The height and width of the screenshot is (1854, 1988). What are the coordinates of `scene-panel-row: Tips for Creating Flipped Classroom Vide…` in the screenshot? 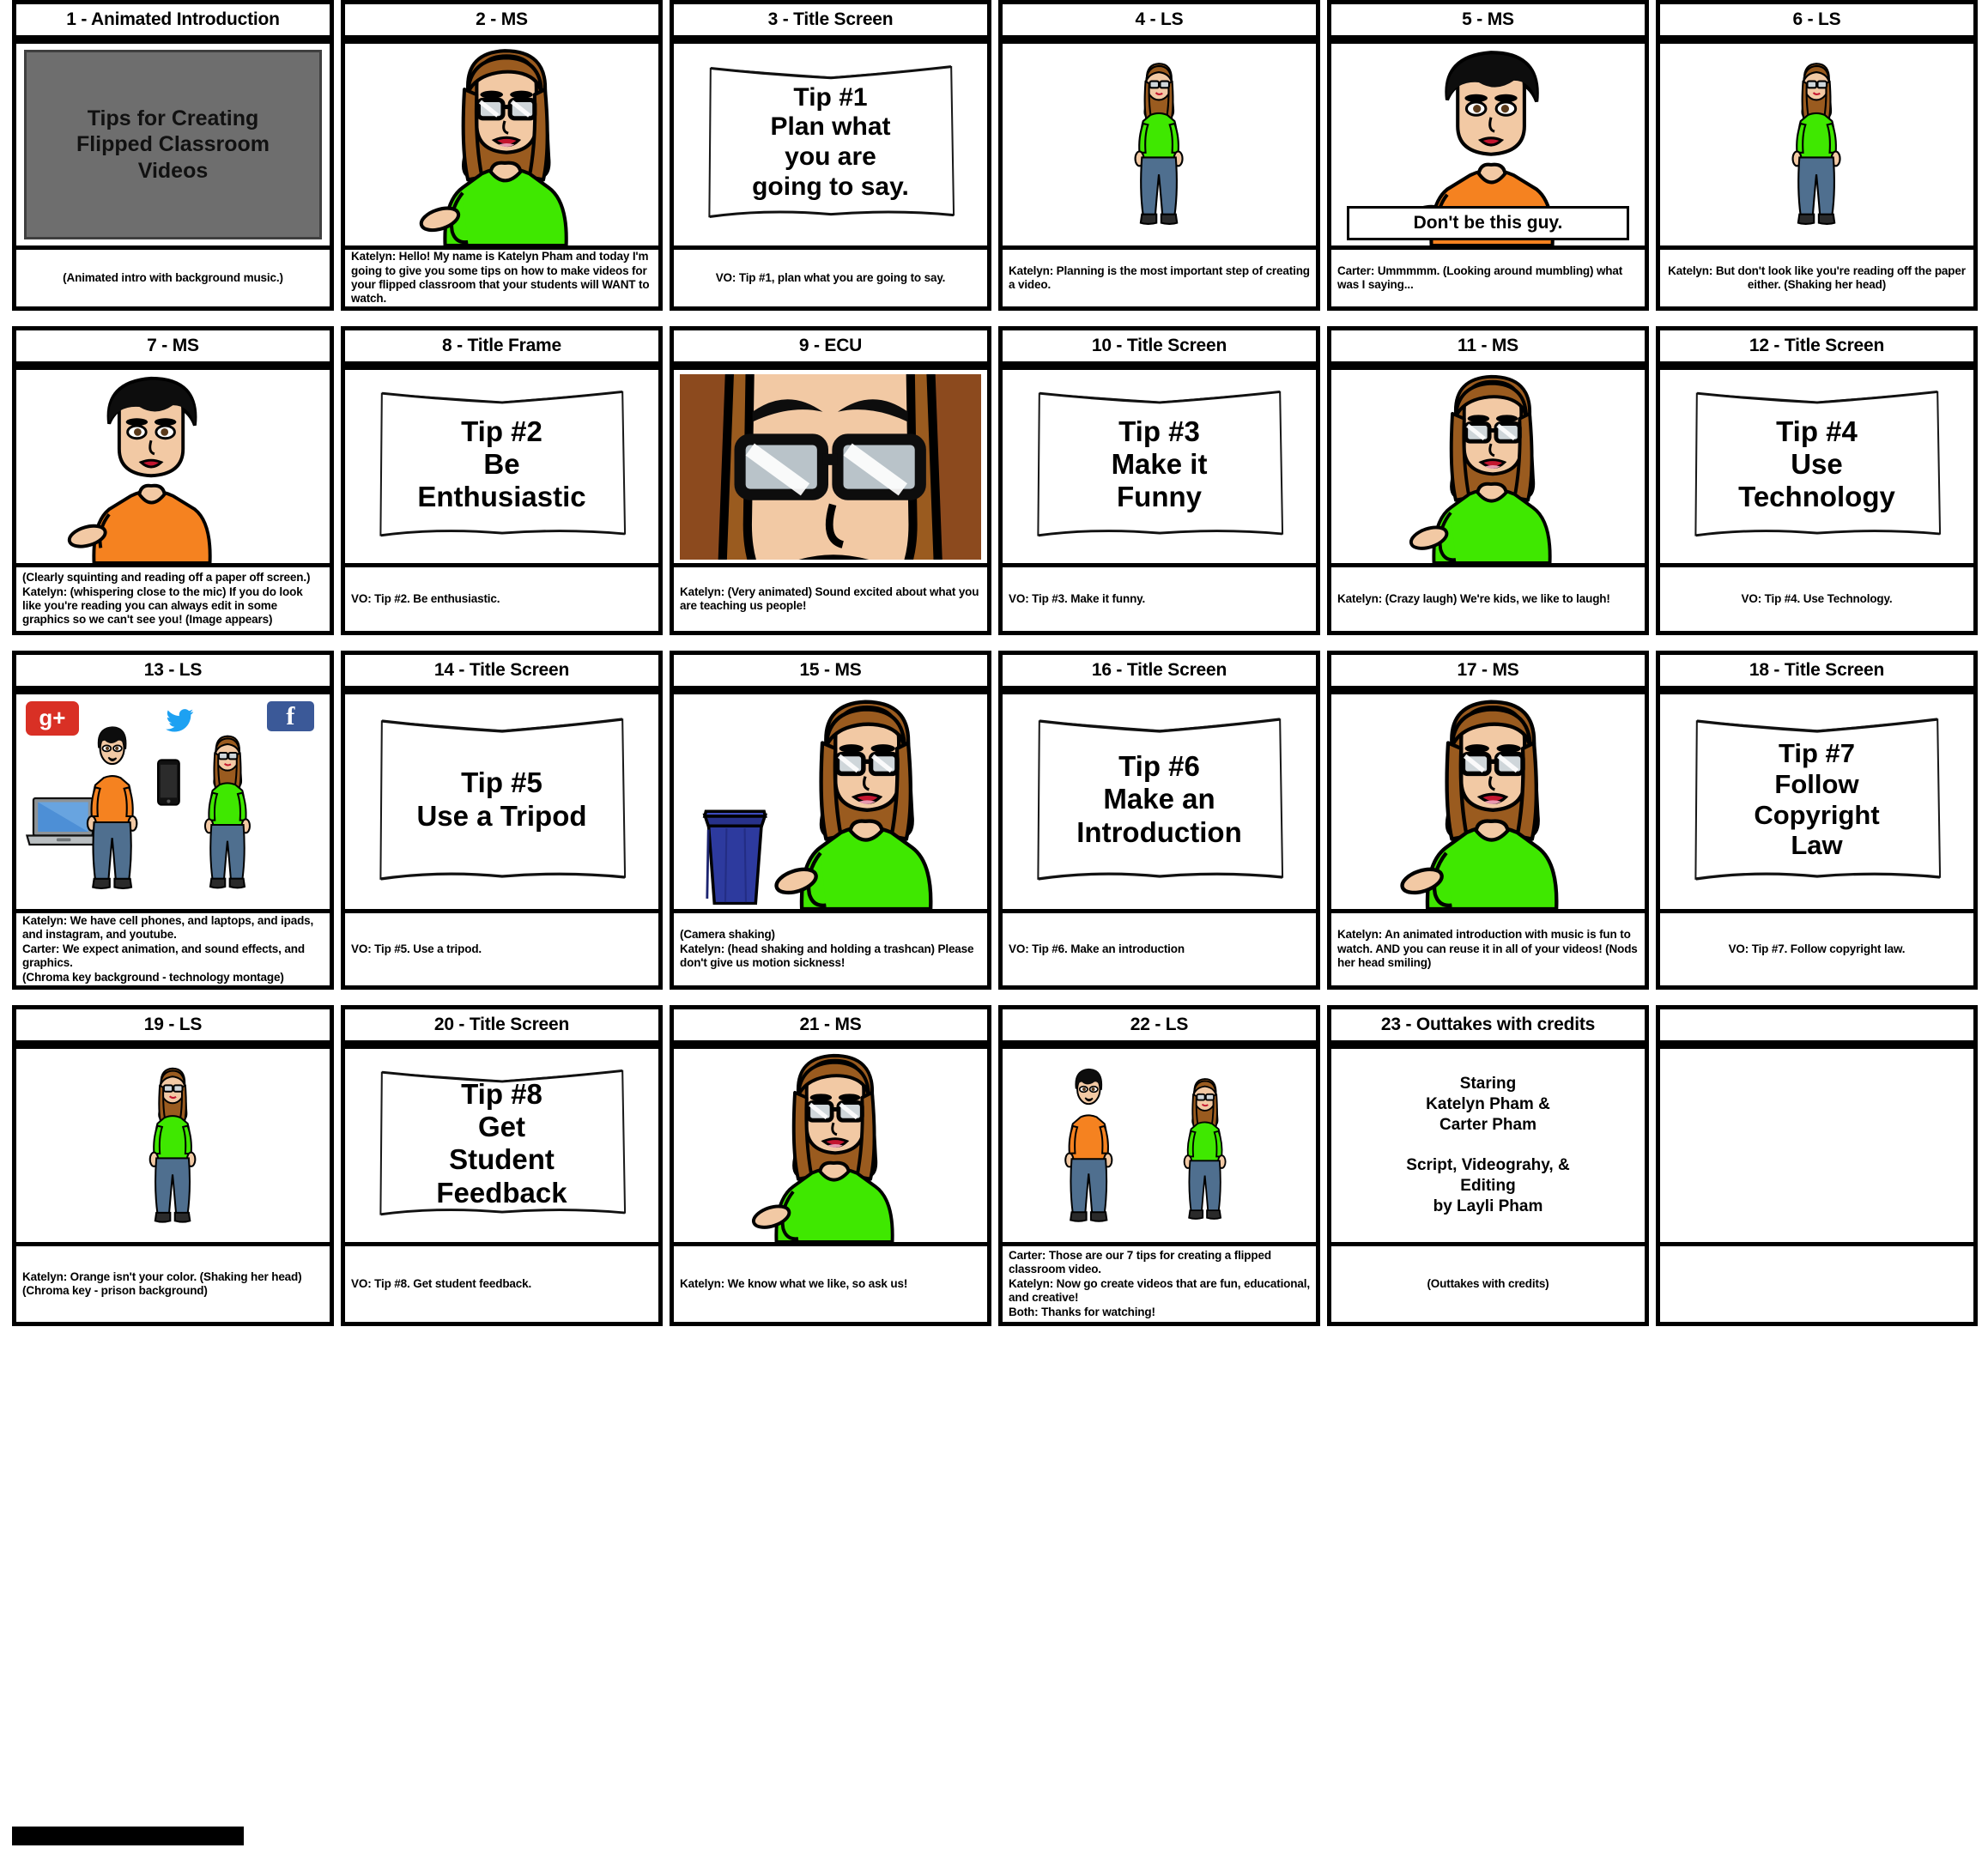 It's located at (994, 175).